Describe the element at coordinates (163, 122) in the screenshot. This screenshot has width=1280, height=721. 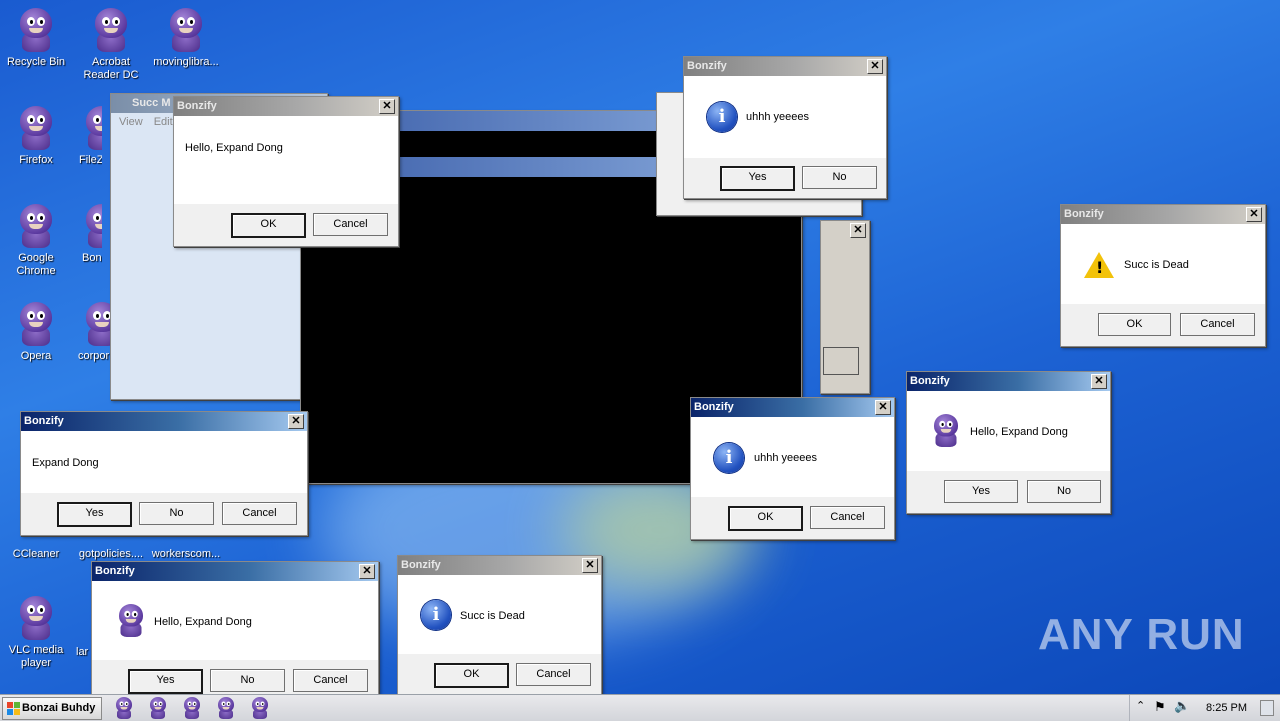
I see `menu-edit: Edit` at that location.